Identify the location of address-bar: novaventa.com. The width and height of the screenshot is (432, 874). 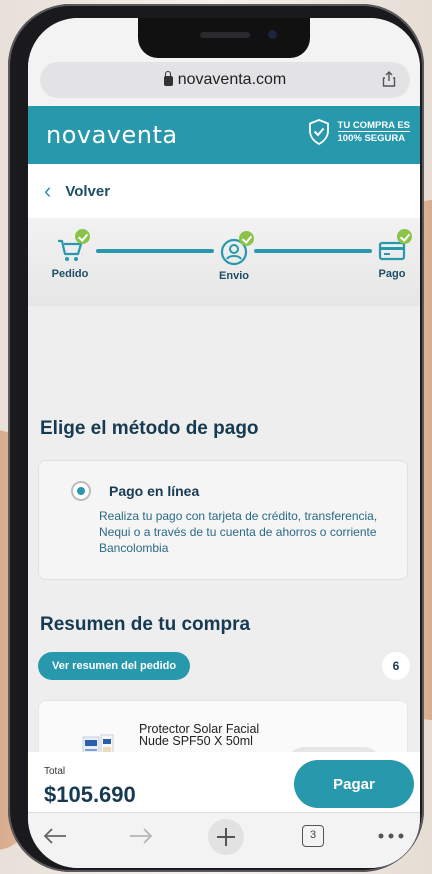
(225, 80).